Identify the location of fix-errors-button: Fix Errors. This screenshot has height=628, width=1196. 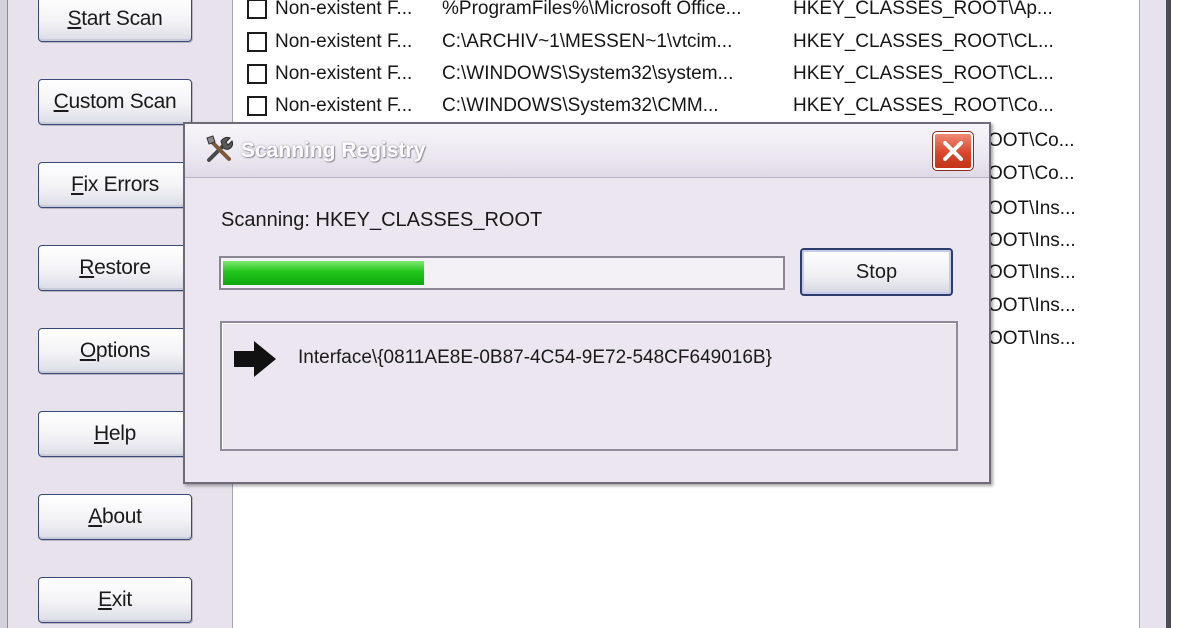
(115, 185).